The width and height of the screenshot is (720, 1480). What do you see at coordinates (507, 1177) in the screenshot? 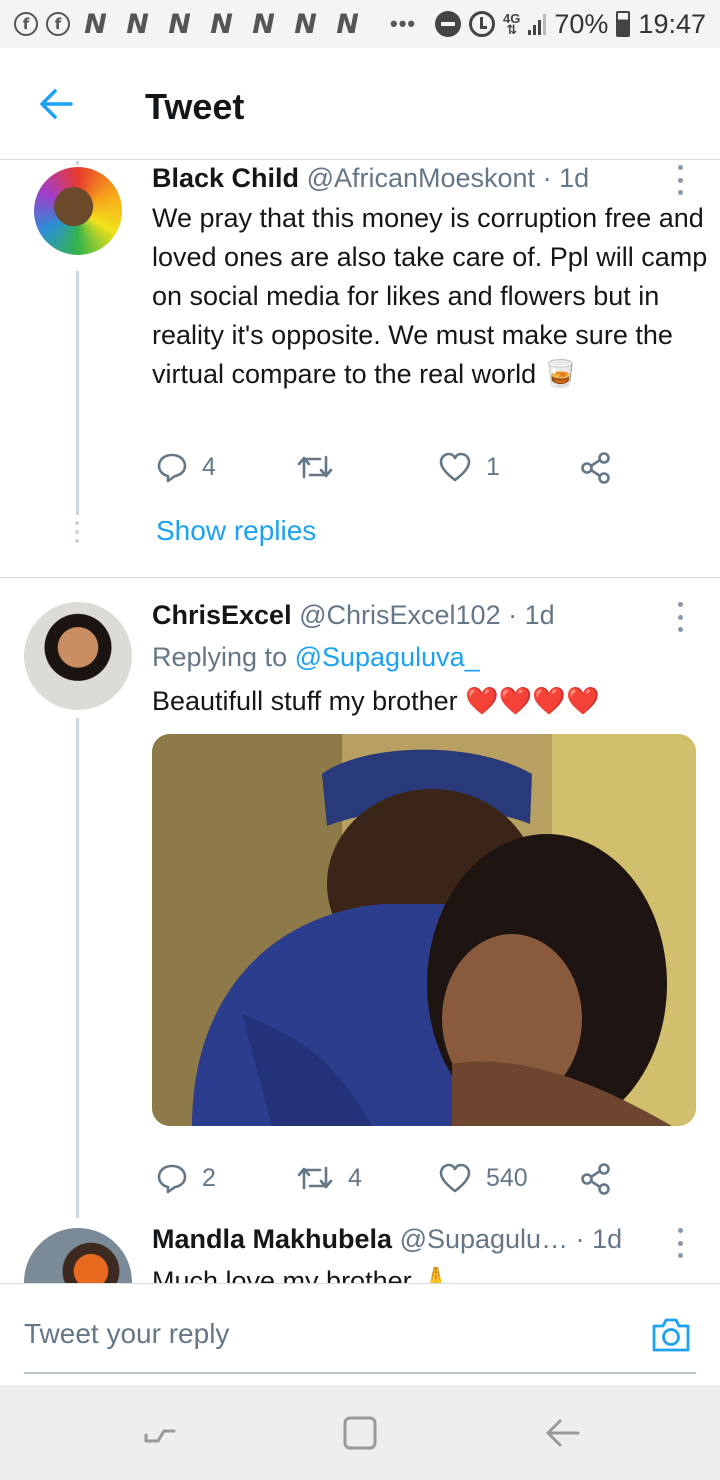
I see `like-count: 540` at bounding box center [507, 1177].